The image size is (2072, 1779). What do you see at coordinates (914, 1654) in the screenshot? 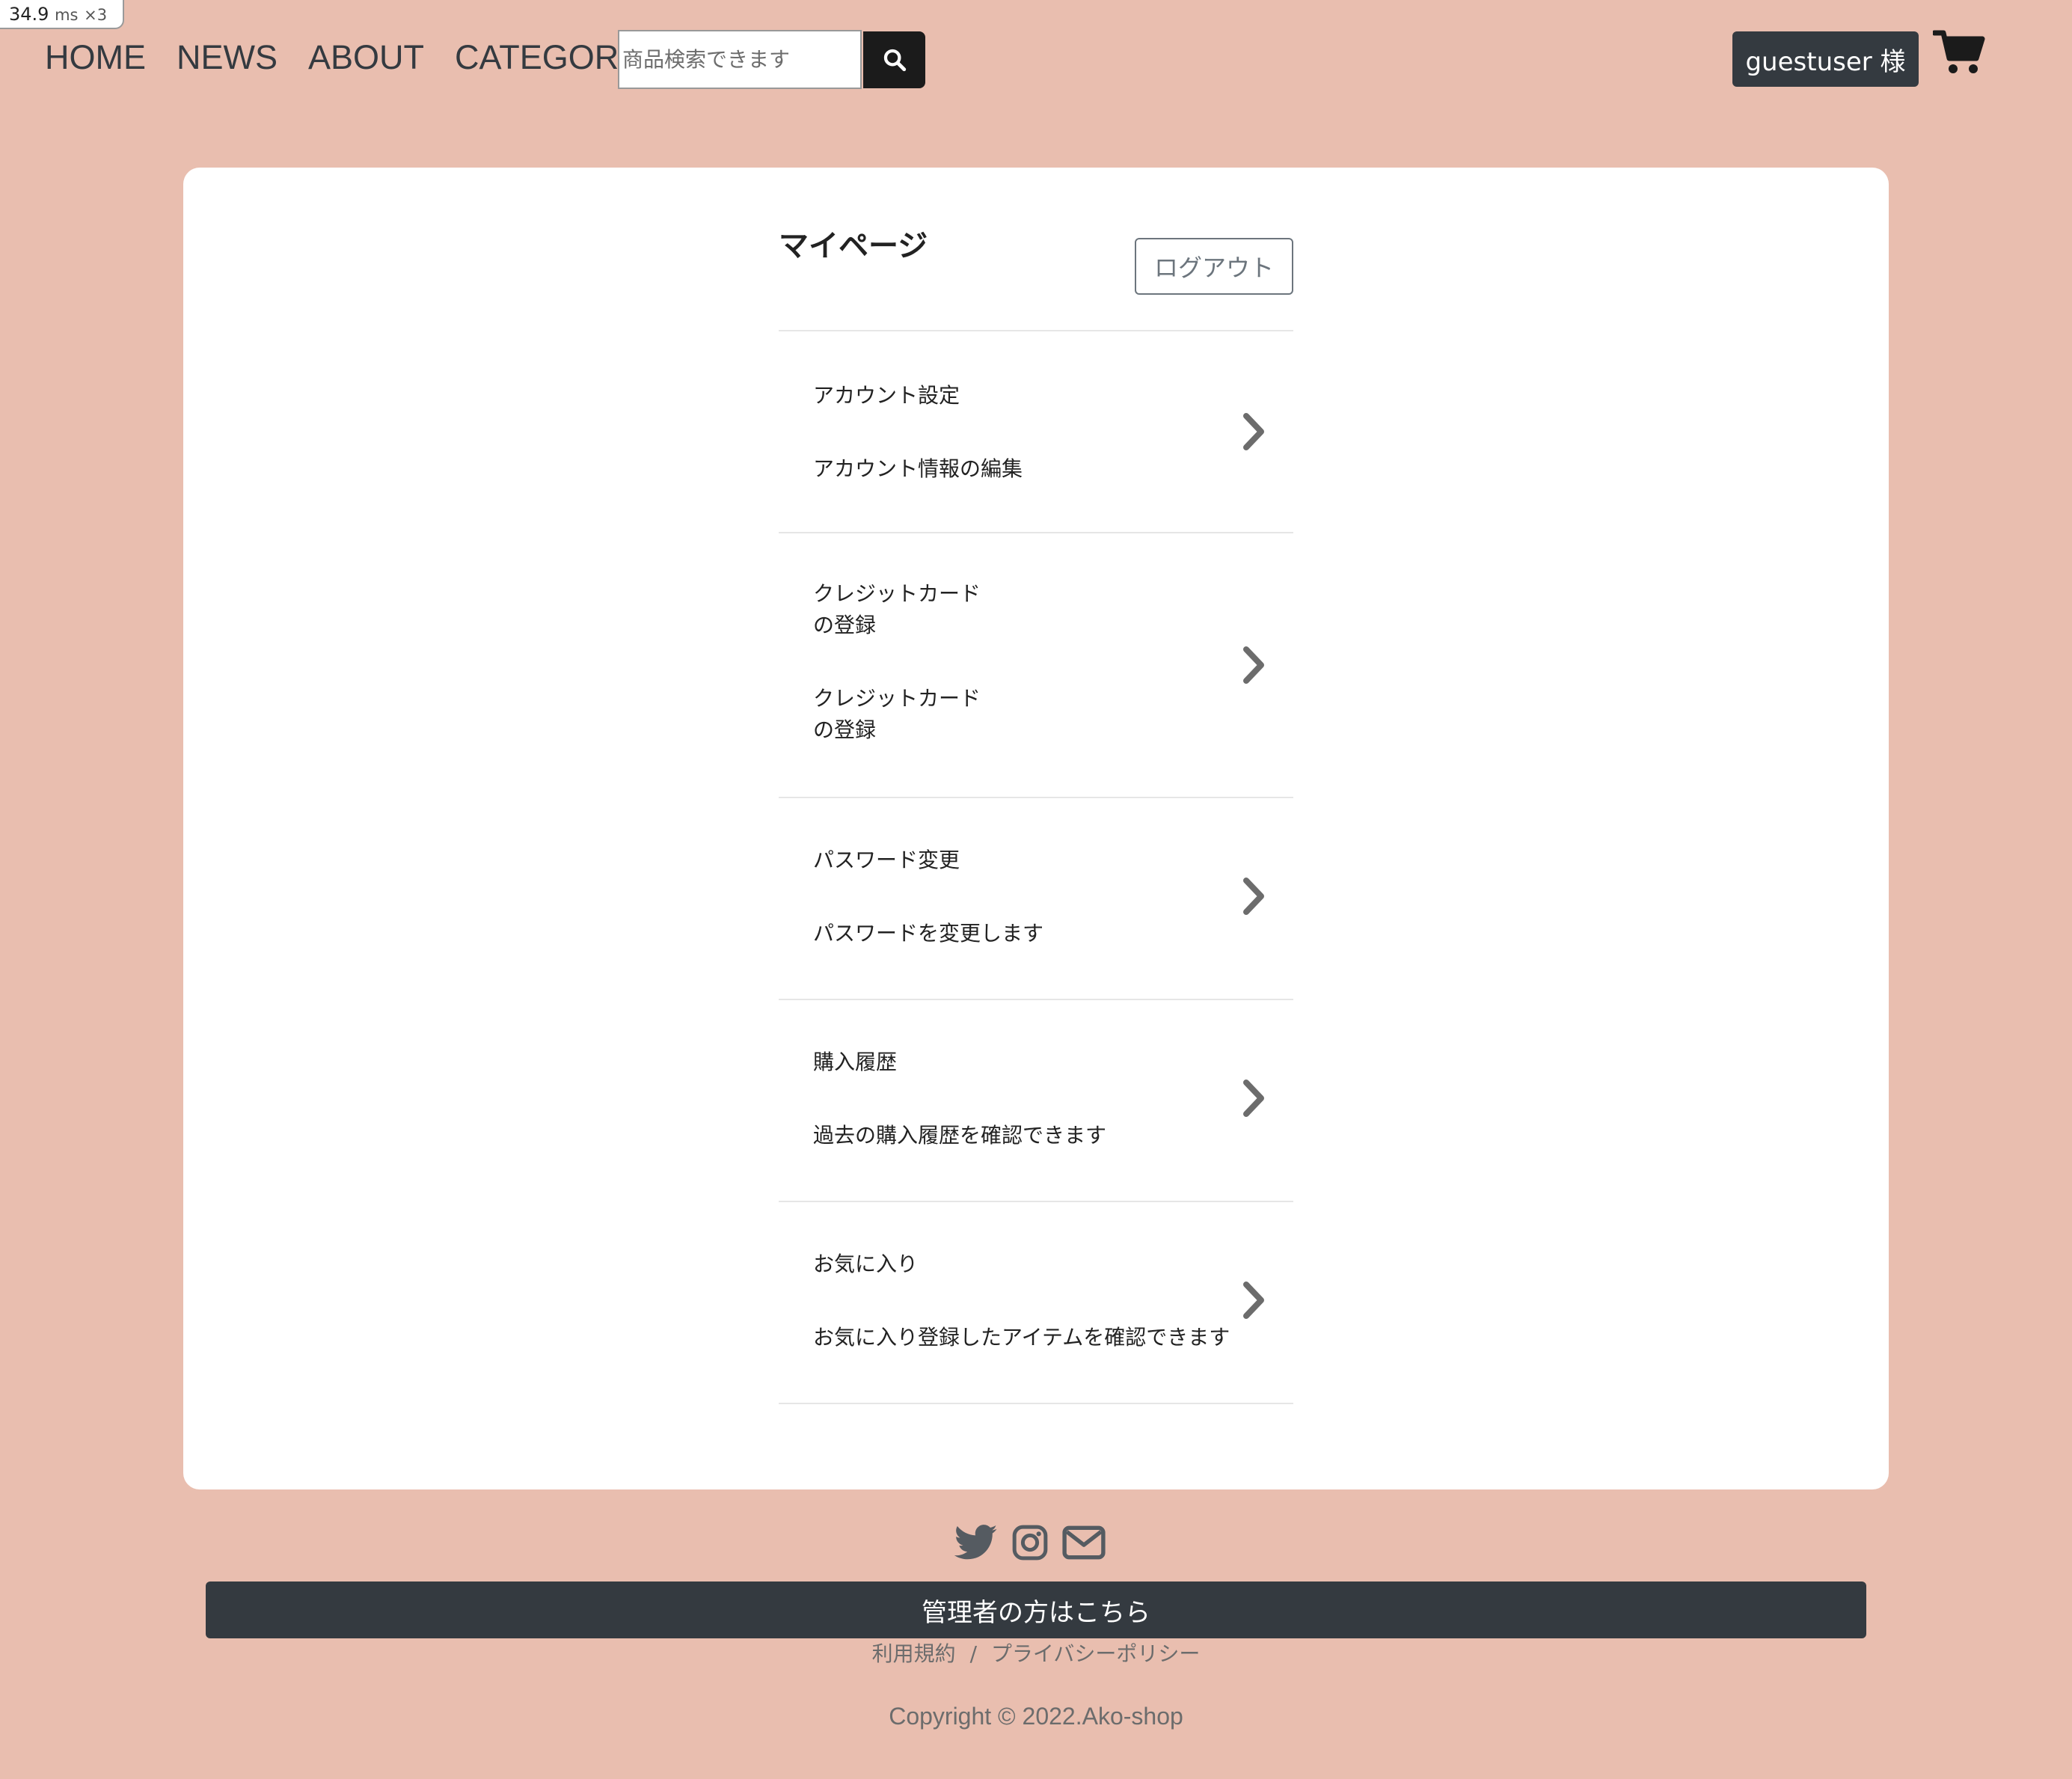
I see `terms-link: 利用規約` at bounding box center [914, 1654].